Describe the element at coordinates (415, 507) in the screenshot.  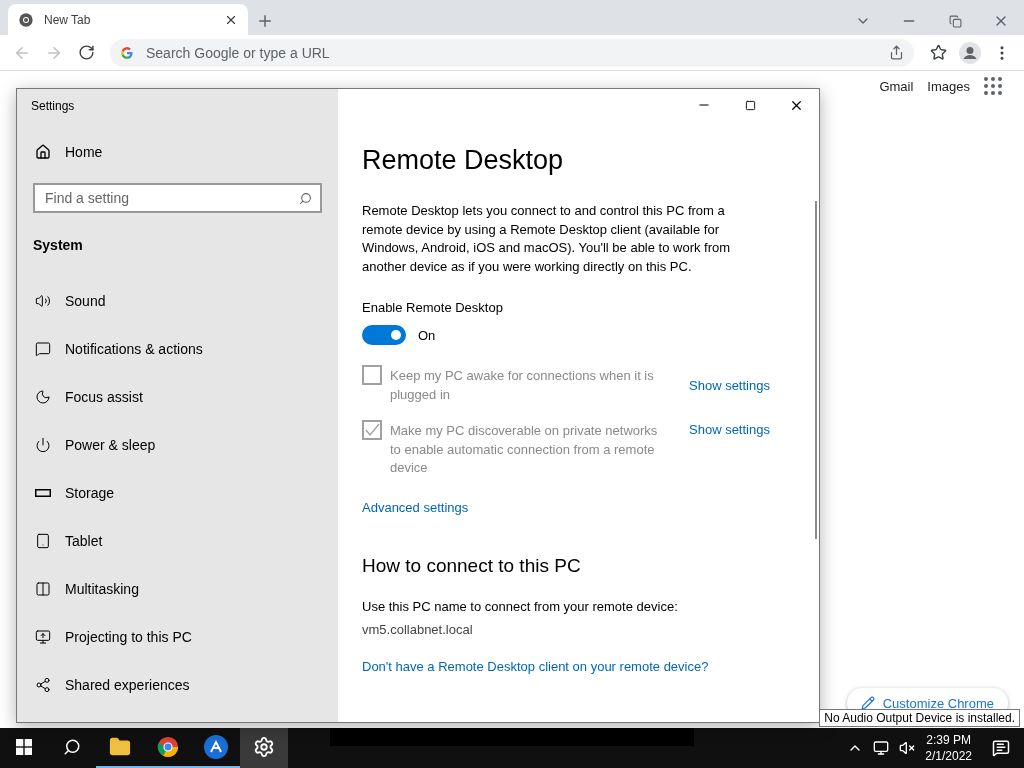
I see `advanced-settings-link: Advanced settings` at that location.